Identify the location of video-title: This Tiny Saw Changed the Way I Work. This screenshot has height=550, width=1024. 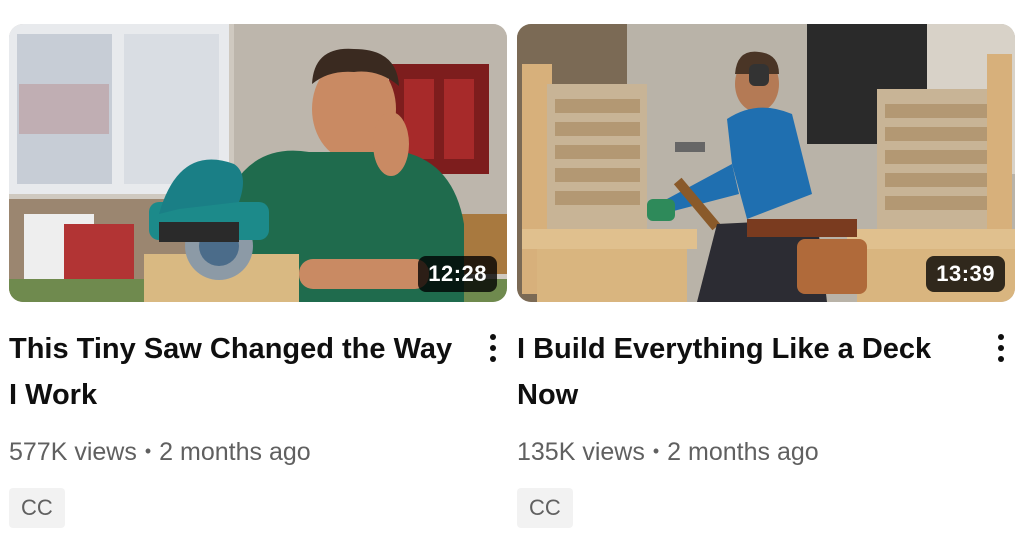
(238, 372).